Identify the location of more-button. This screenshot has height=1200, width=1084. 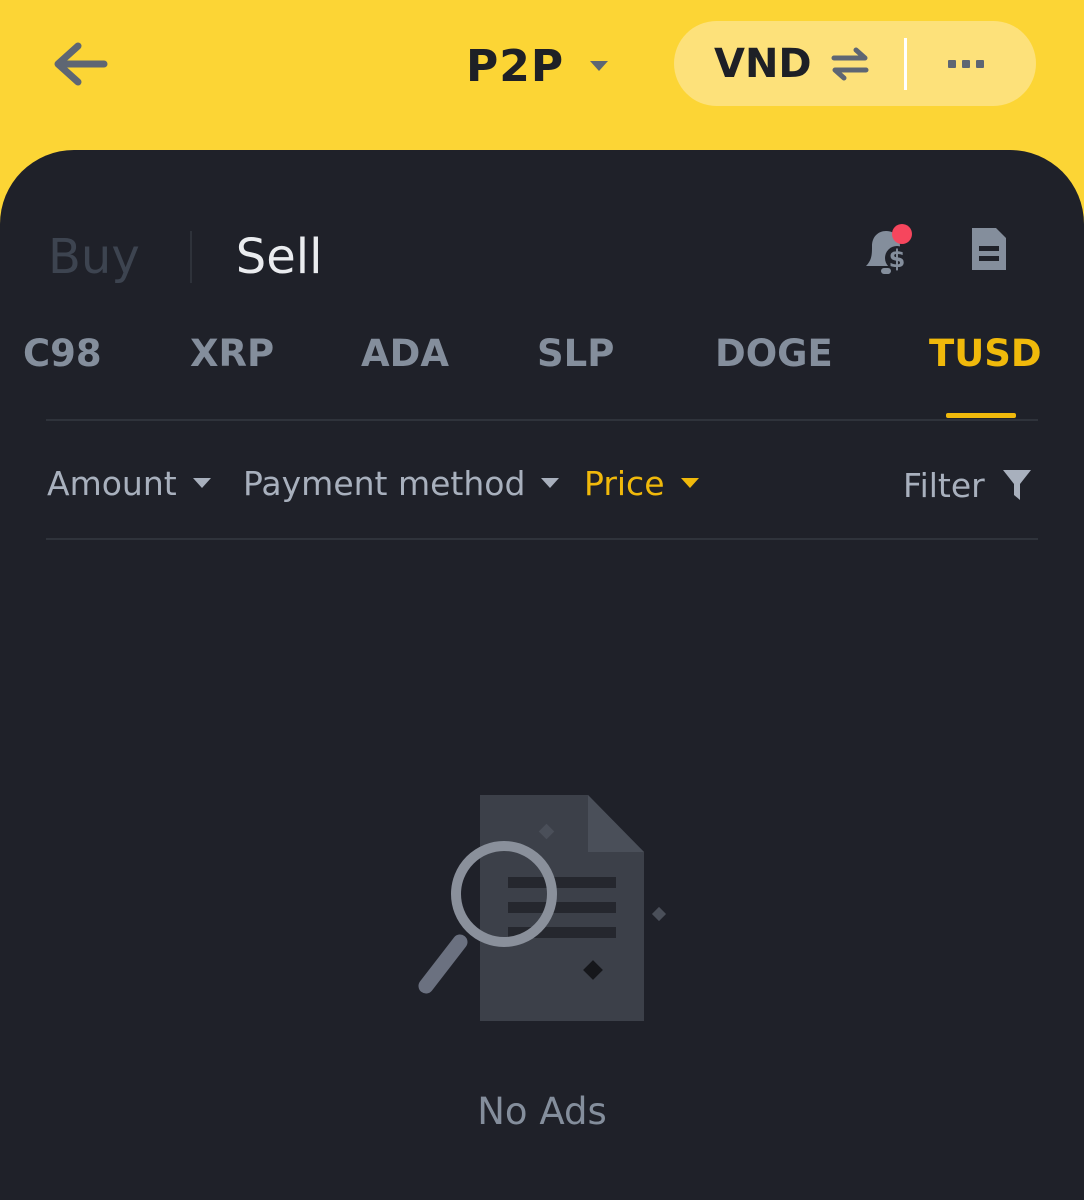
(966, 64).